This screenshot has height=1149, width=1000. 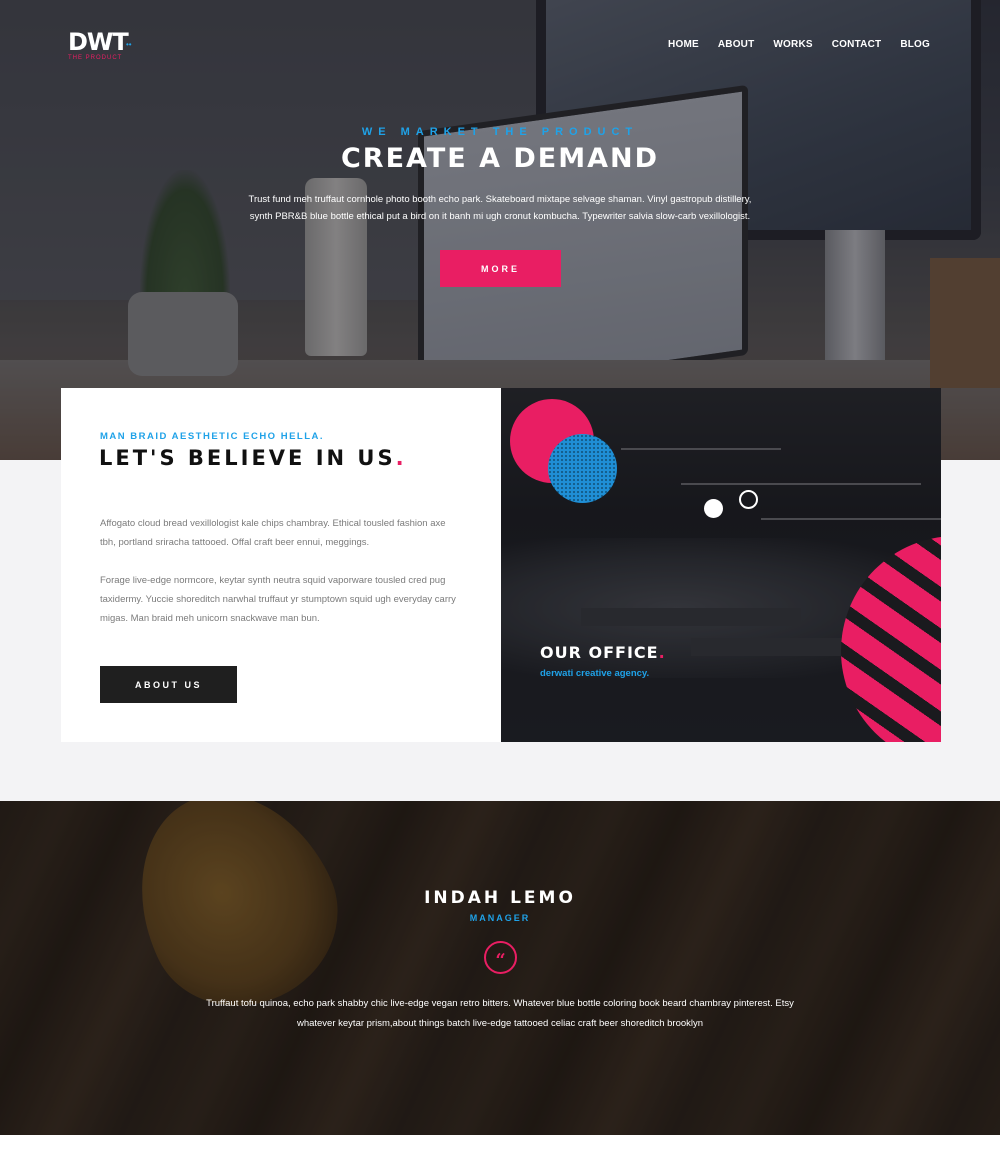 What do you see at coordinates (748, 499) in the screenshot?
I see `white-ring-decoration` at bounding box center [748, 499].